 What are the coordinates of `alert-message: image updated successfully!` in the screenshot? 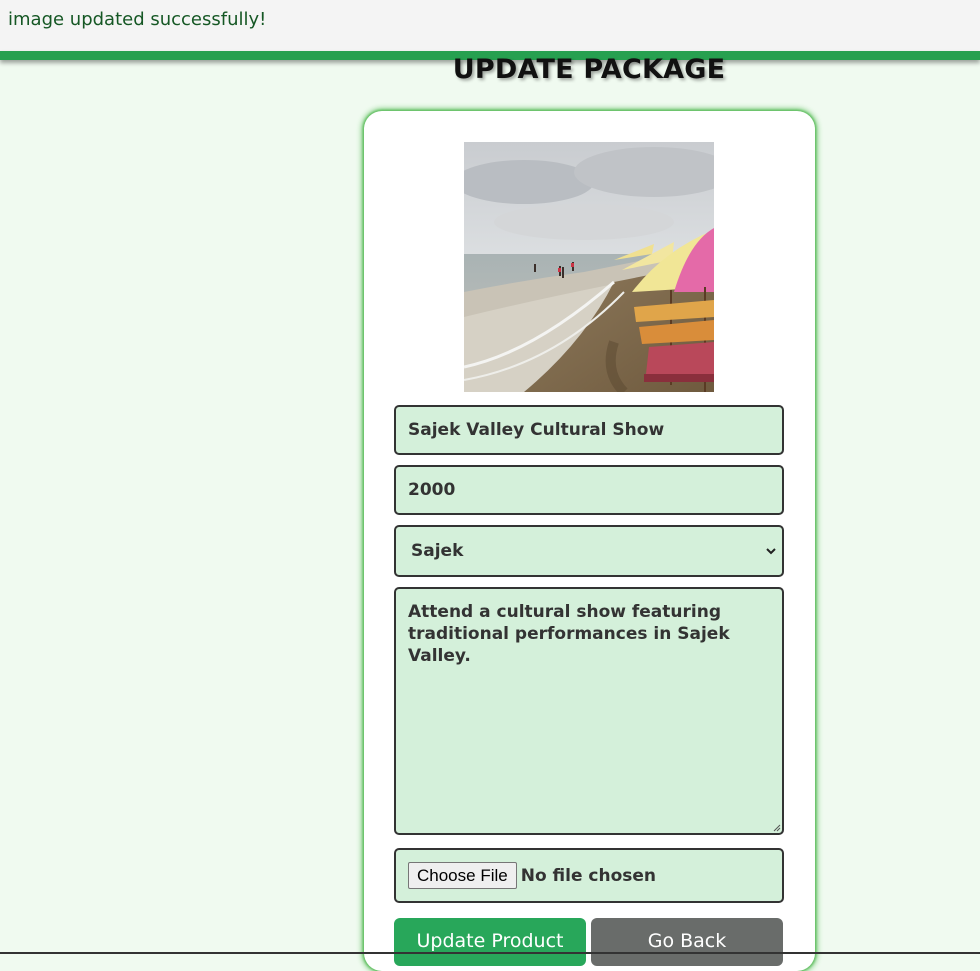 It's located at (137, 19).